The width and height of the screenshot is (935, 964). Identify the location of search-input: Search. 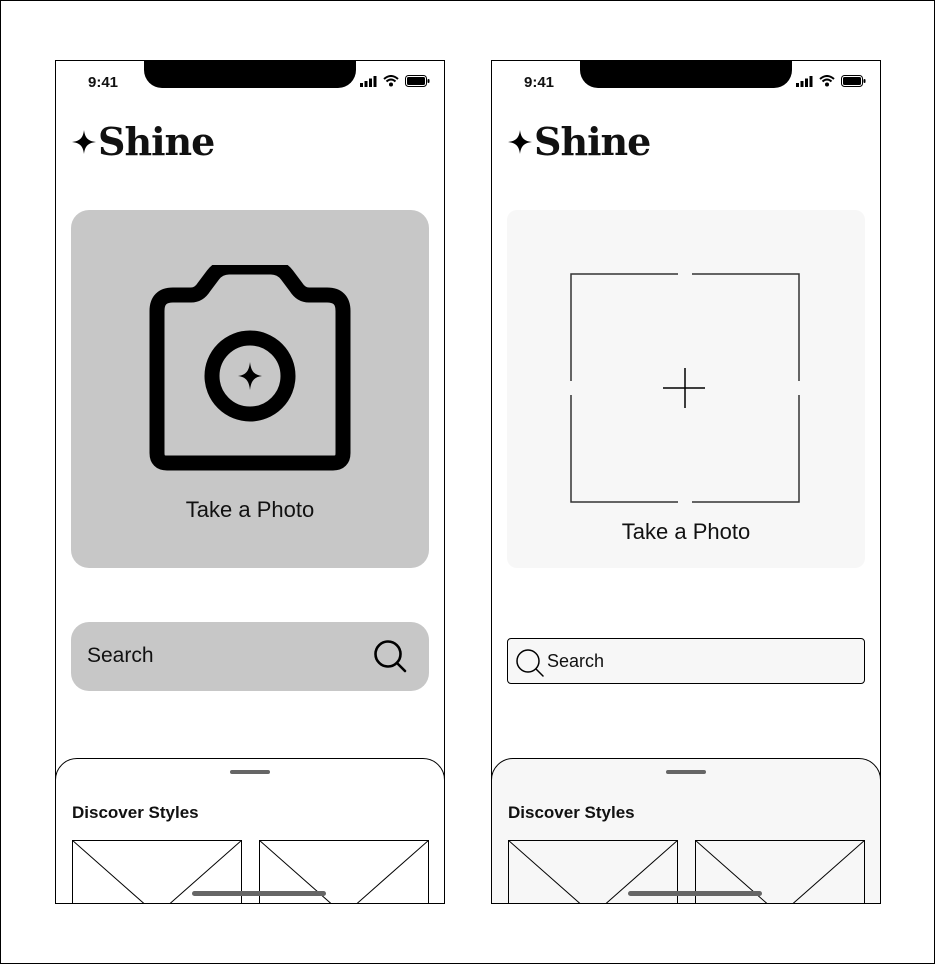
(686, 661).